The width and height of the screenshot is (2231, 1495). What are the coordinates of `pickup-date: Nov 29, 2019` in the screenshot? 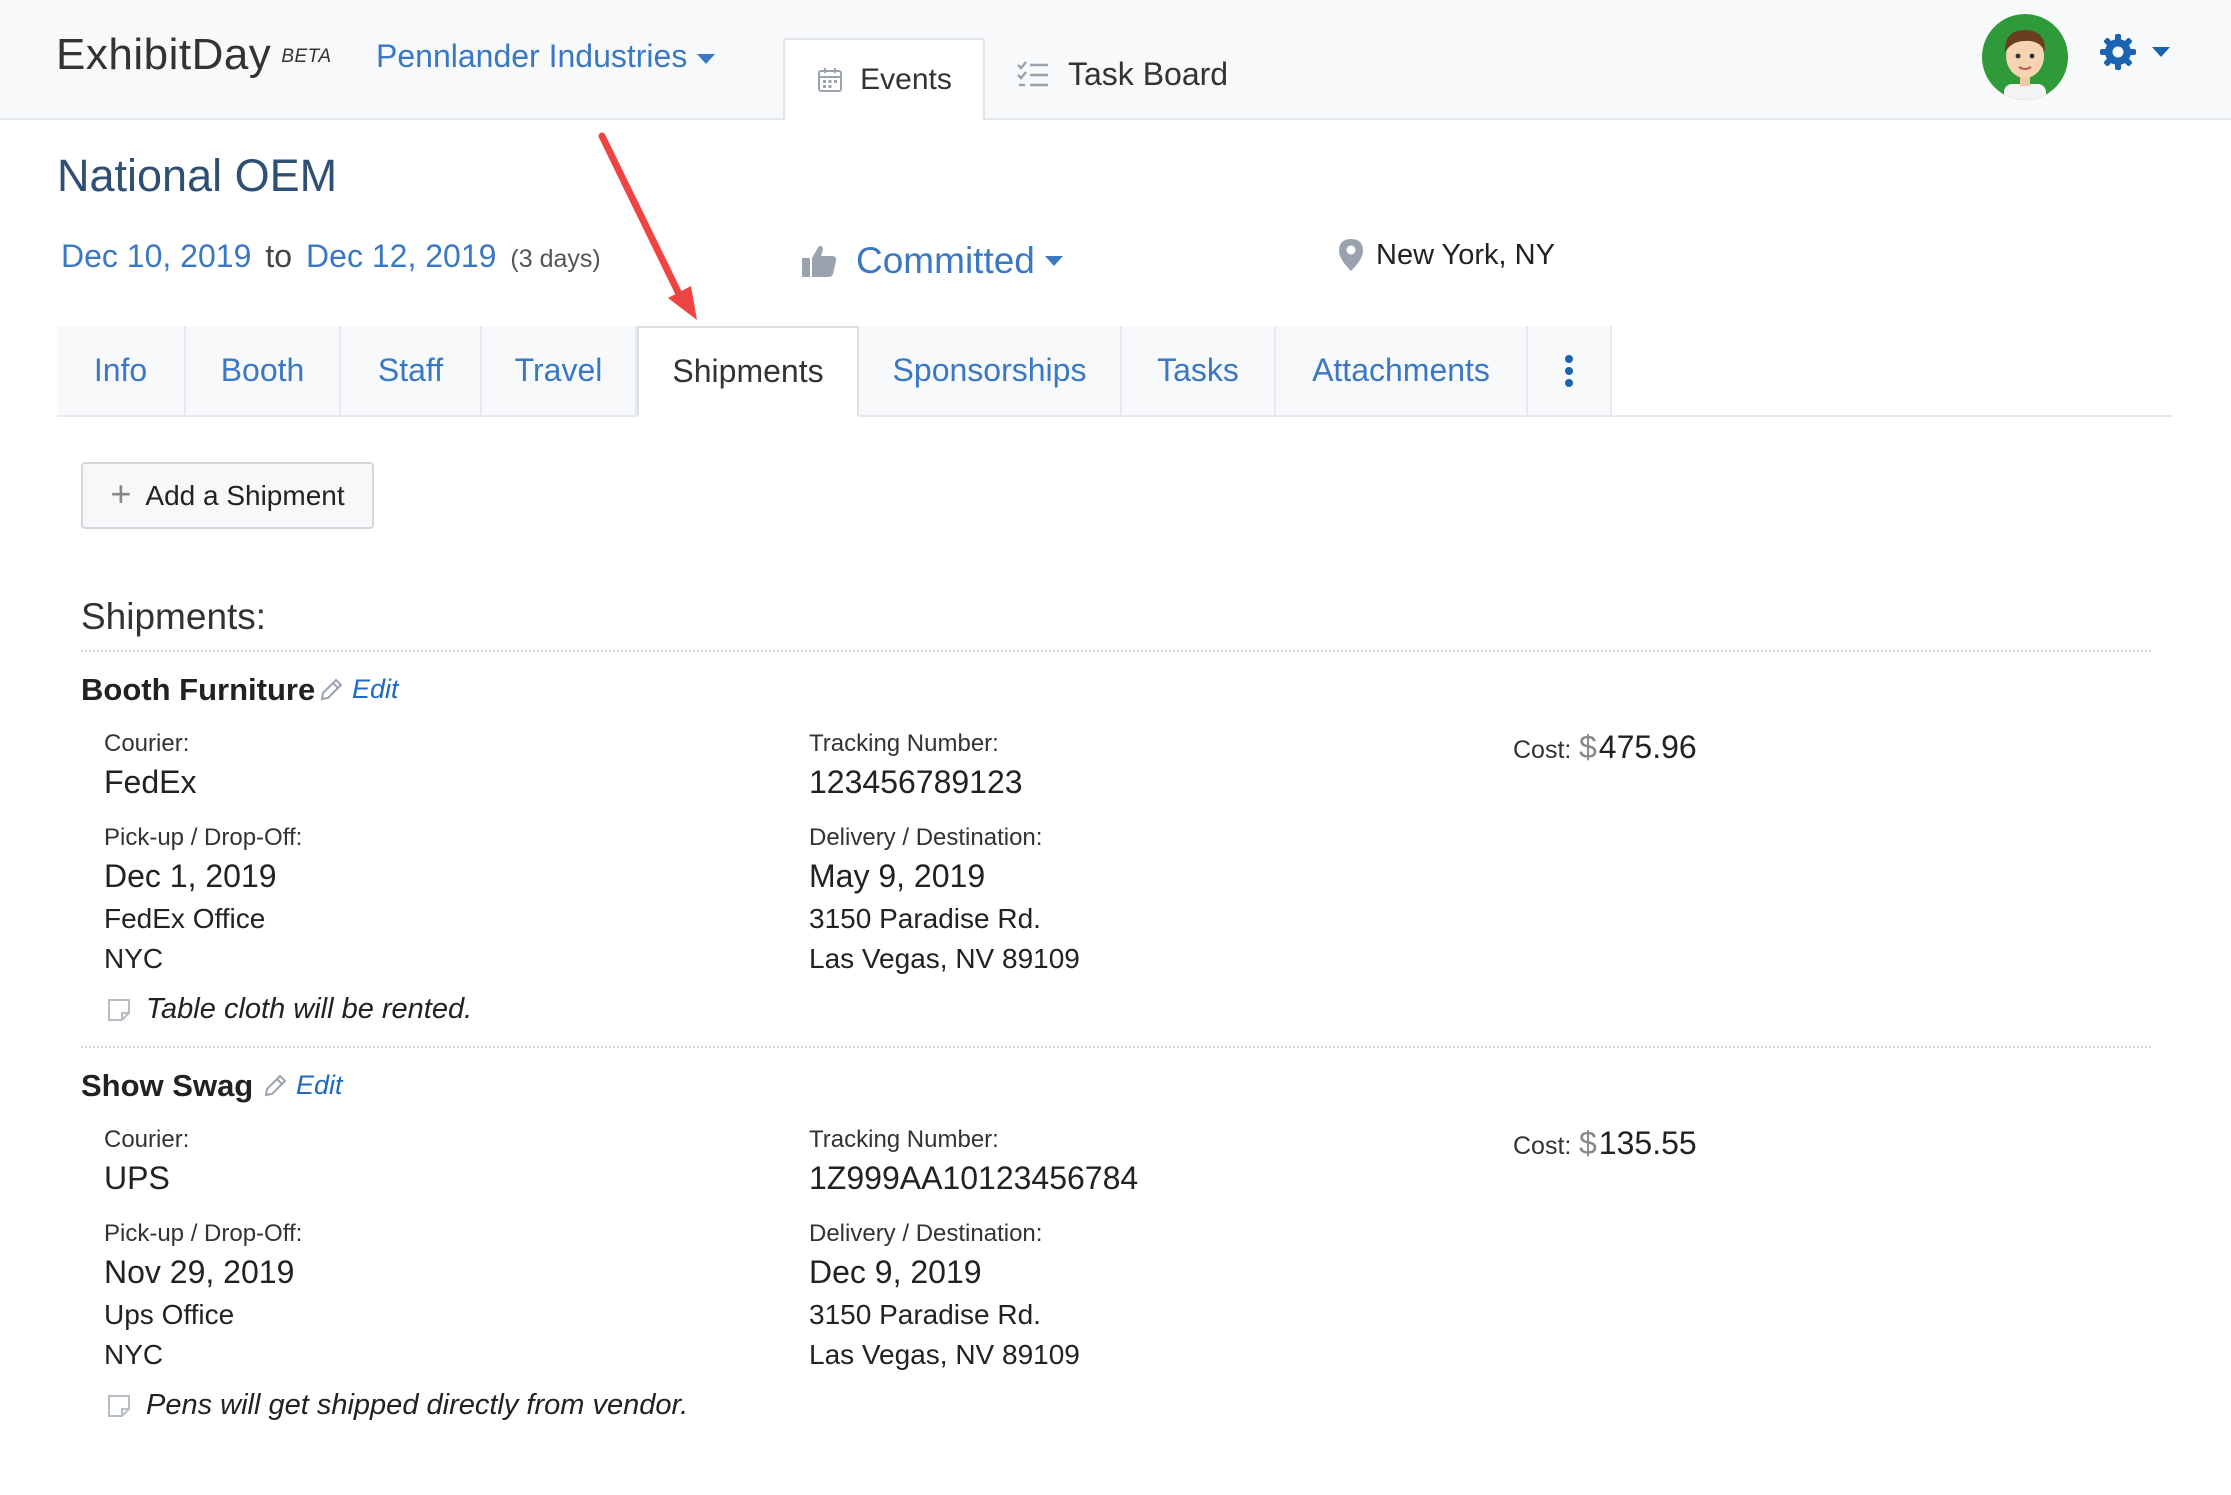 It's located at (199, 1272).